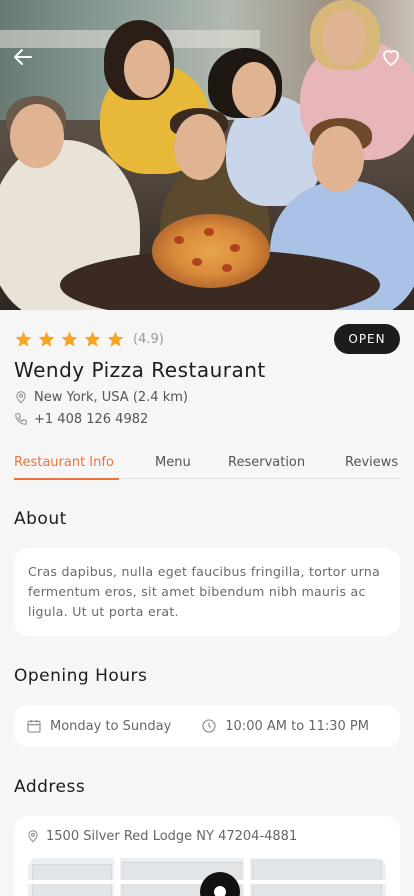 The width and height of the screenshot is (414, 896). I want to click on rating: (4.9), so click(89, 339).